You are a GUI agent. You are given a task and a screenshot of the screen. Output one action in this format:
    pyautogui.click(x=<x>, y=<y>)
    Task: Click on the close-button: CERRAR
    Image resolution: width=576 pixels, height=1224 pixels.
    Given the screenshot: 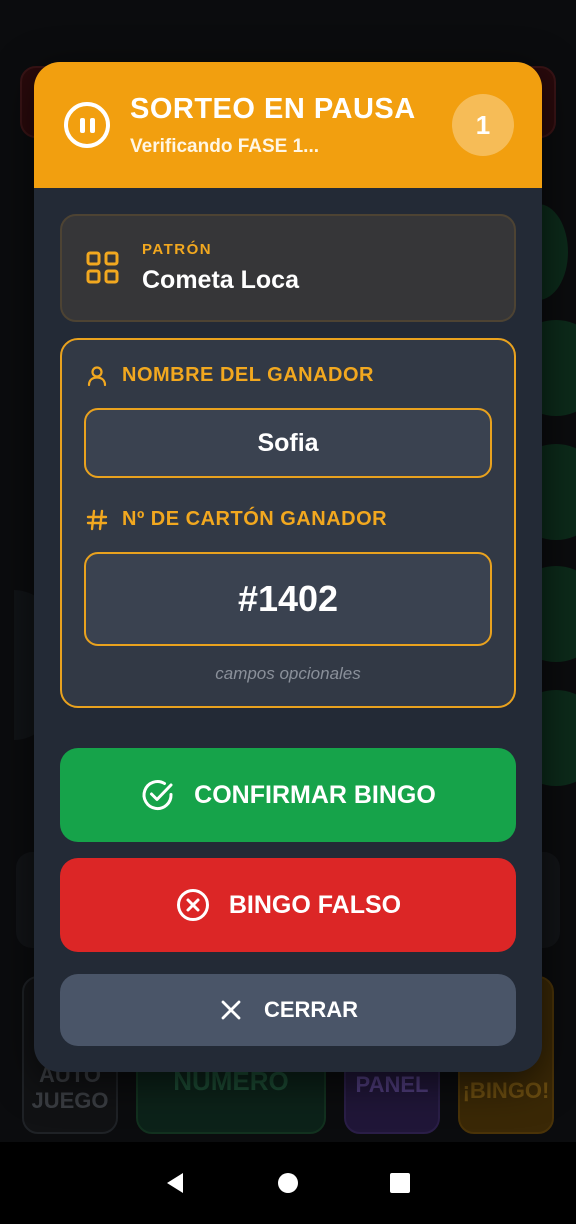 What is the action you would take?
    pyautogui.click(x=288, y=1010)
    